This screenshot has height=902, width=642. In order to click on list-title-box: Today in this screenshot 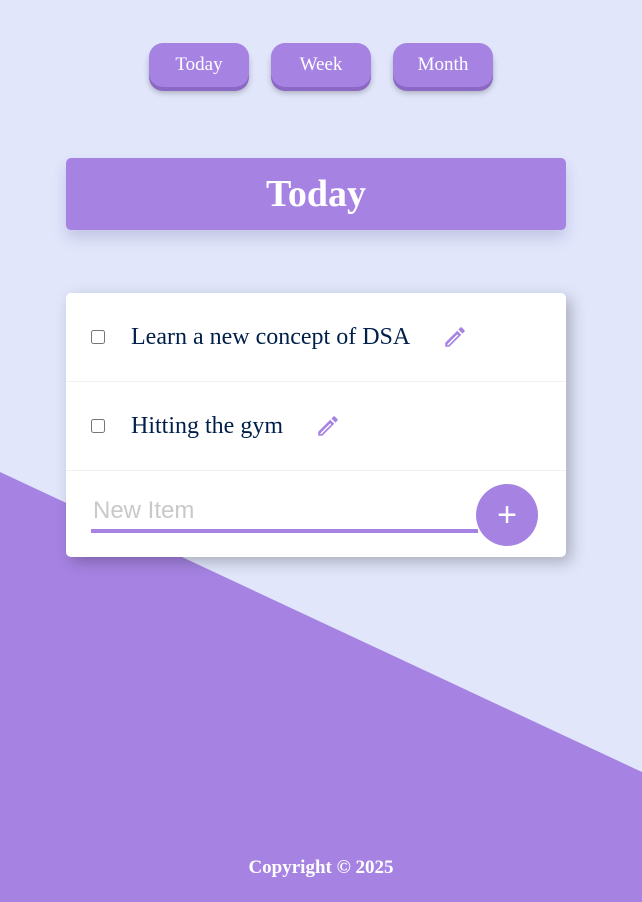, I will do `click(316, 194)`.